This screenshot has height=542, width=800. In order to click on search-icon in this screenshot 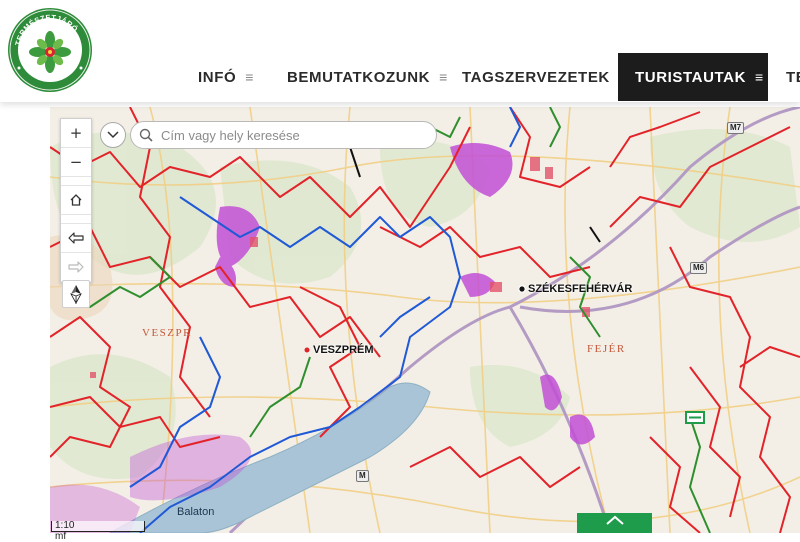, I will do `click(150, 135)`.